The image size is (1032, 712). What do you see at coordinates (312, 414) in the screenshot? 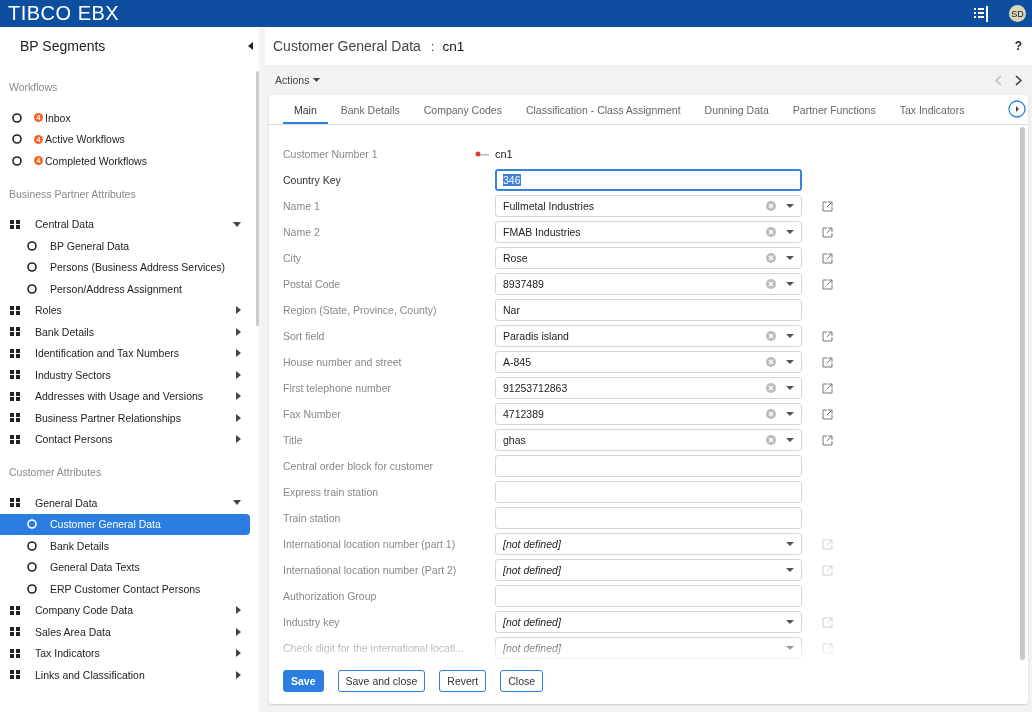
I see `field-label: Fax Number` at bounding box center [312, 414].